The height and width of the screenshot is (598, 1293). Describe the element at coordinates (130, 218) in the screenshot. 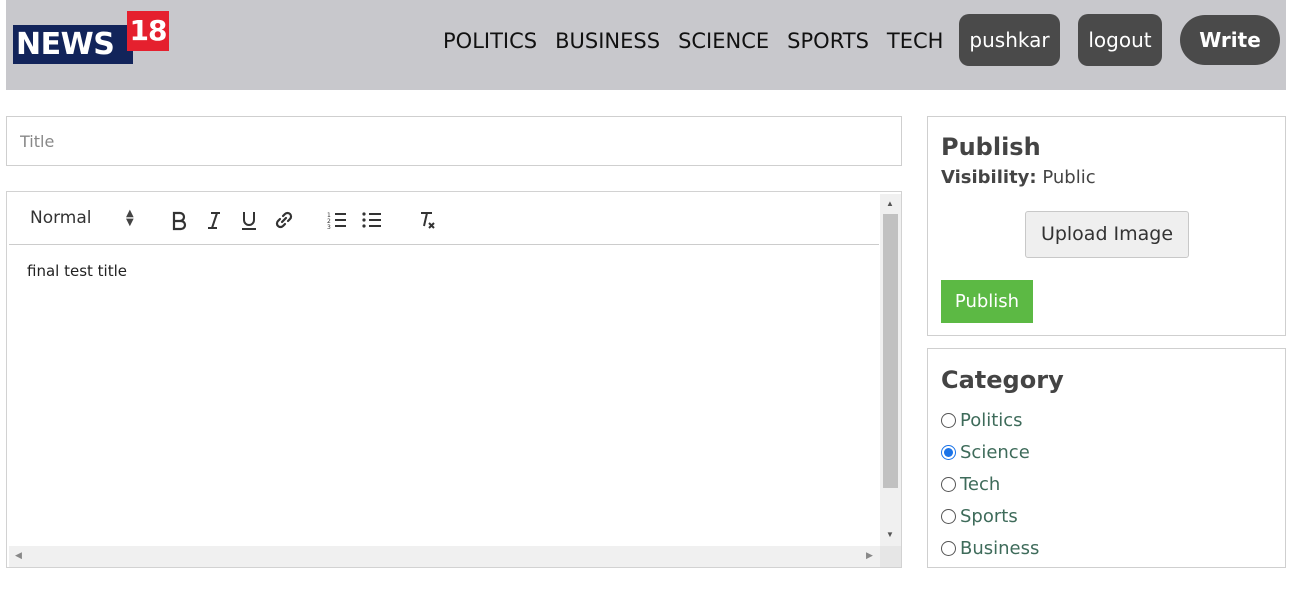

I see `updown-arrows-icon: ▲ ▼` at that location.